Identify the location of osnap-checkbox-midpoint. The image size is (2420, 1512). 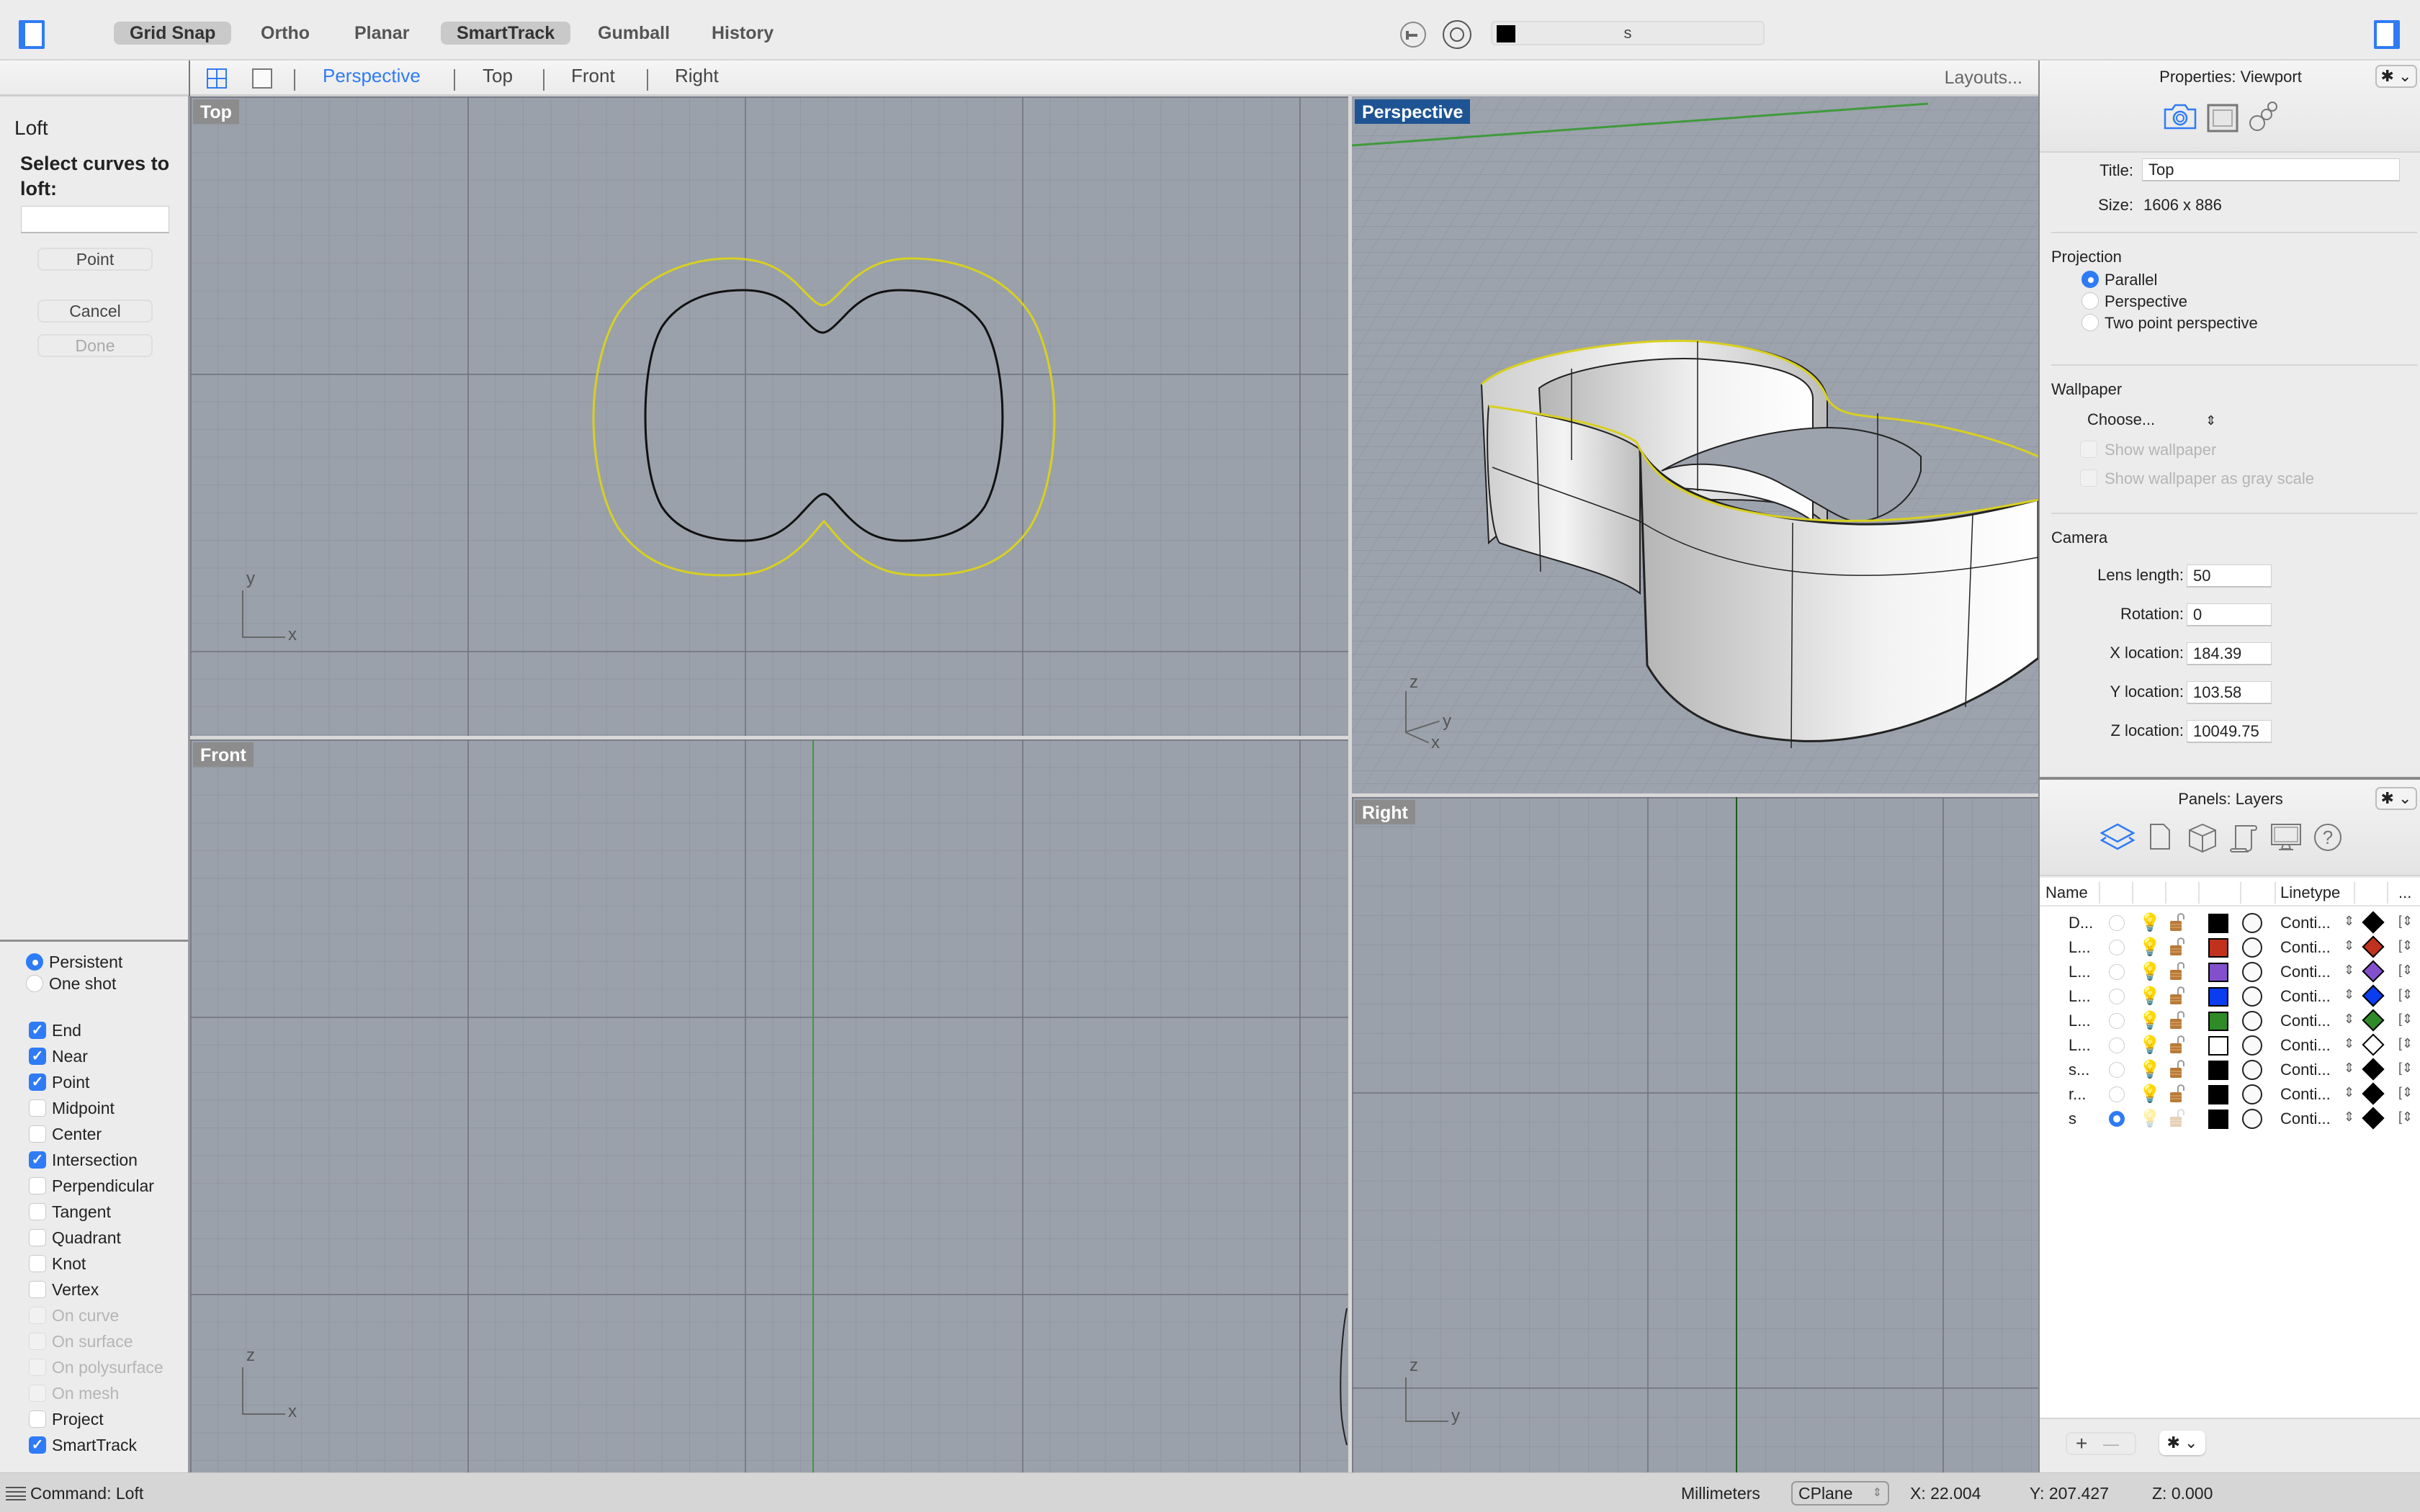
(37, 1108).